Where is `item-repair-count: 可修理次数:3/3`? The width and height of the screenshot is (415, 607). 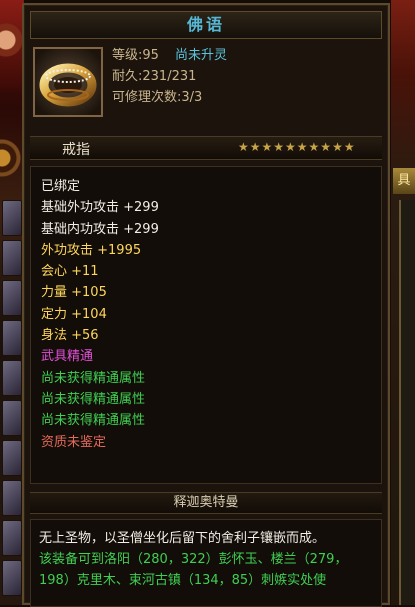
item-repair-count: 可修理次数:3/3 is located at coordinates (157, 97).